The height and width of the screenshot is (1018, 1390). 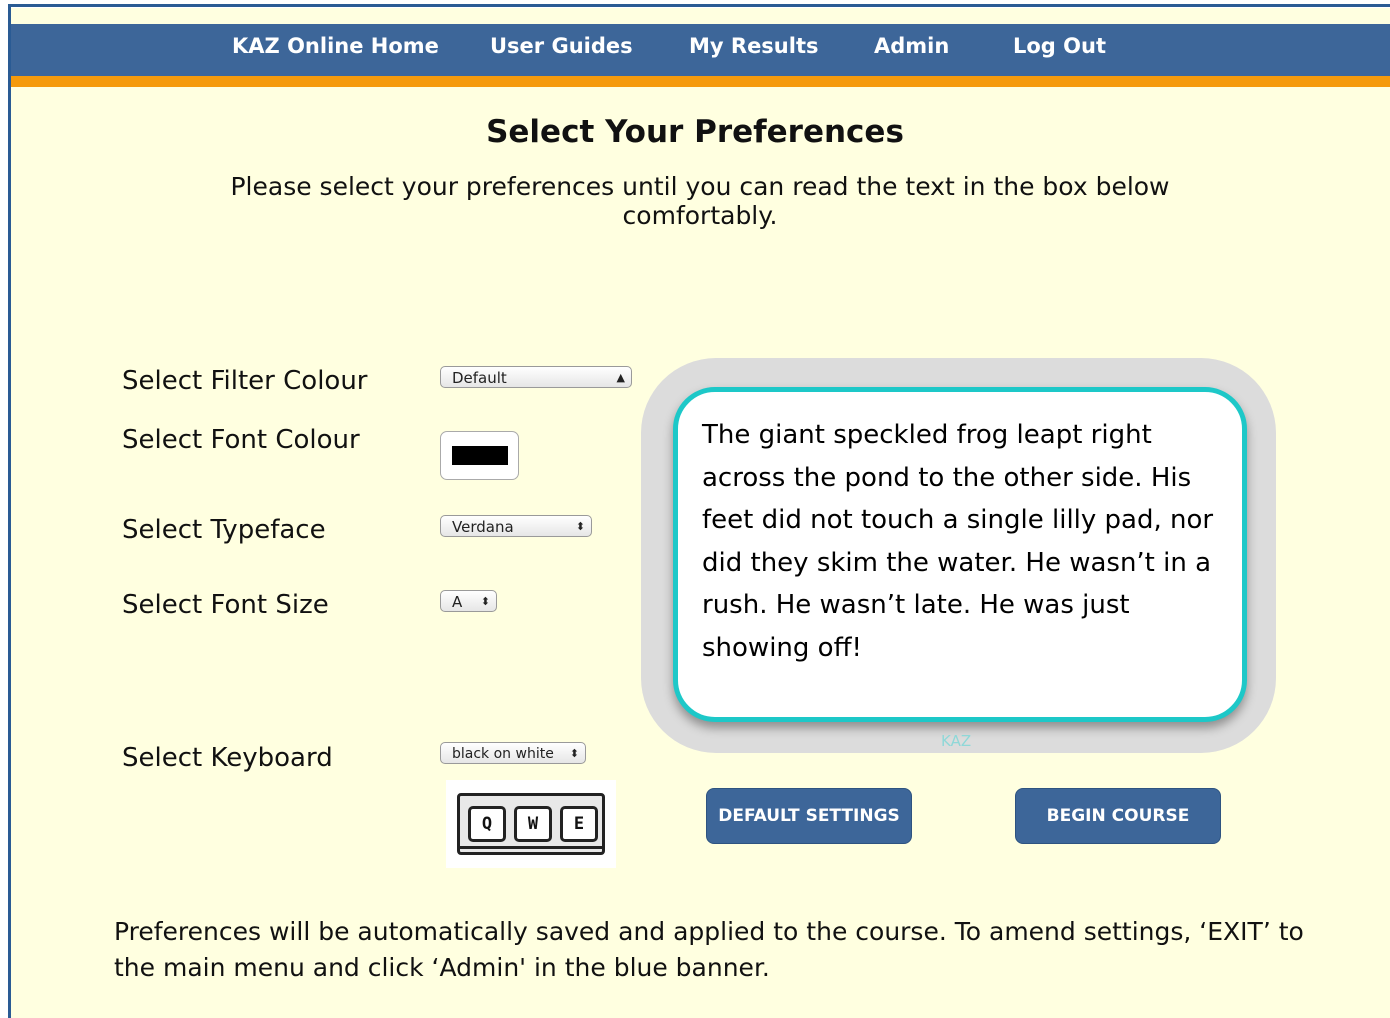 What do you see at coordinates (754, 46) in the screenshot?
I see `nav-link-my-results: My Results` at bounding box center [754, 46].